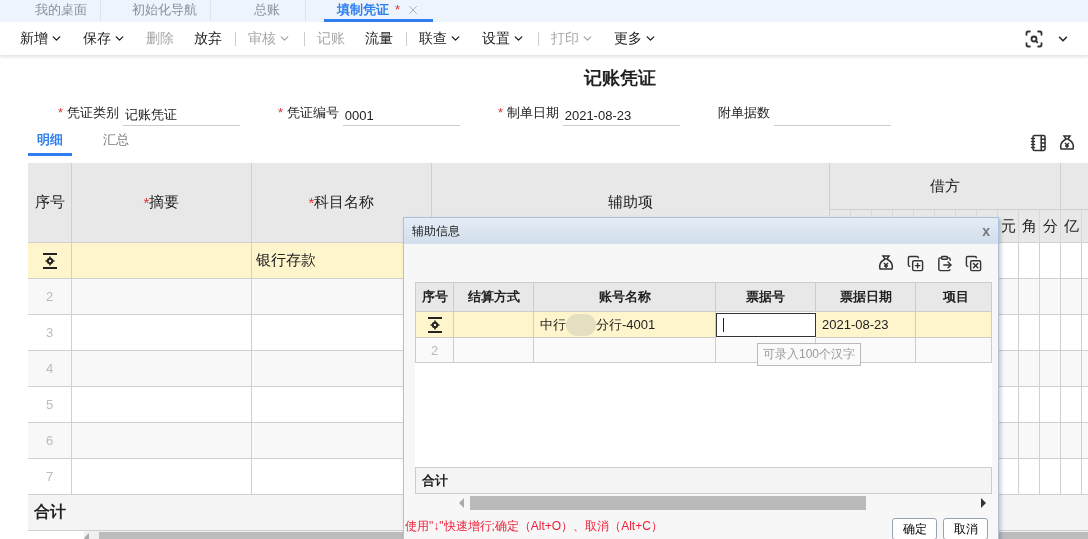 This screenshot has height=539, width=1088. What do you see at coordinates (621, 115) in the screenshot?
I see `input-field: 2021-08-23` at bounding box center [621, 115].